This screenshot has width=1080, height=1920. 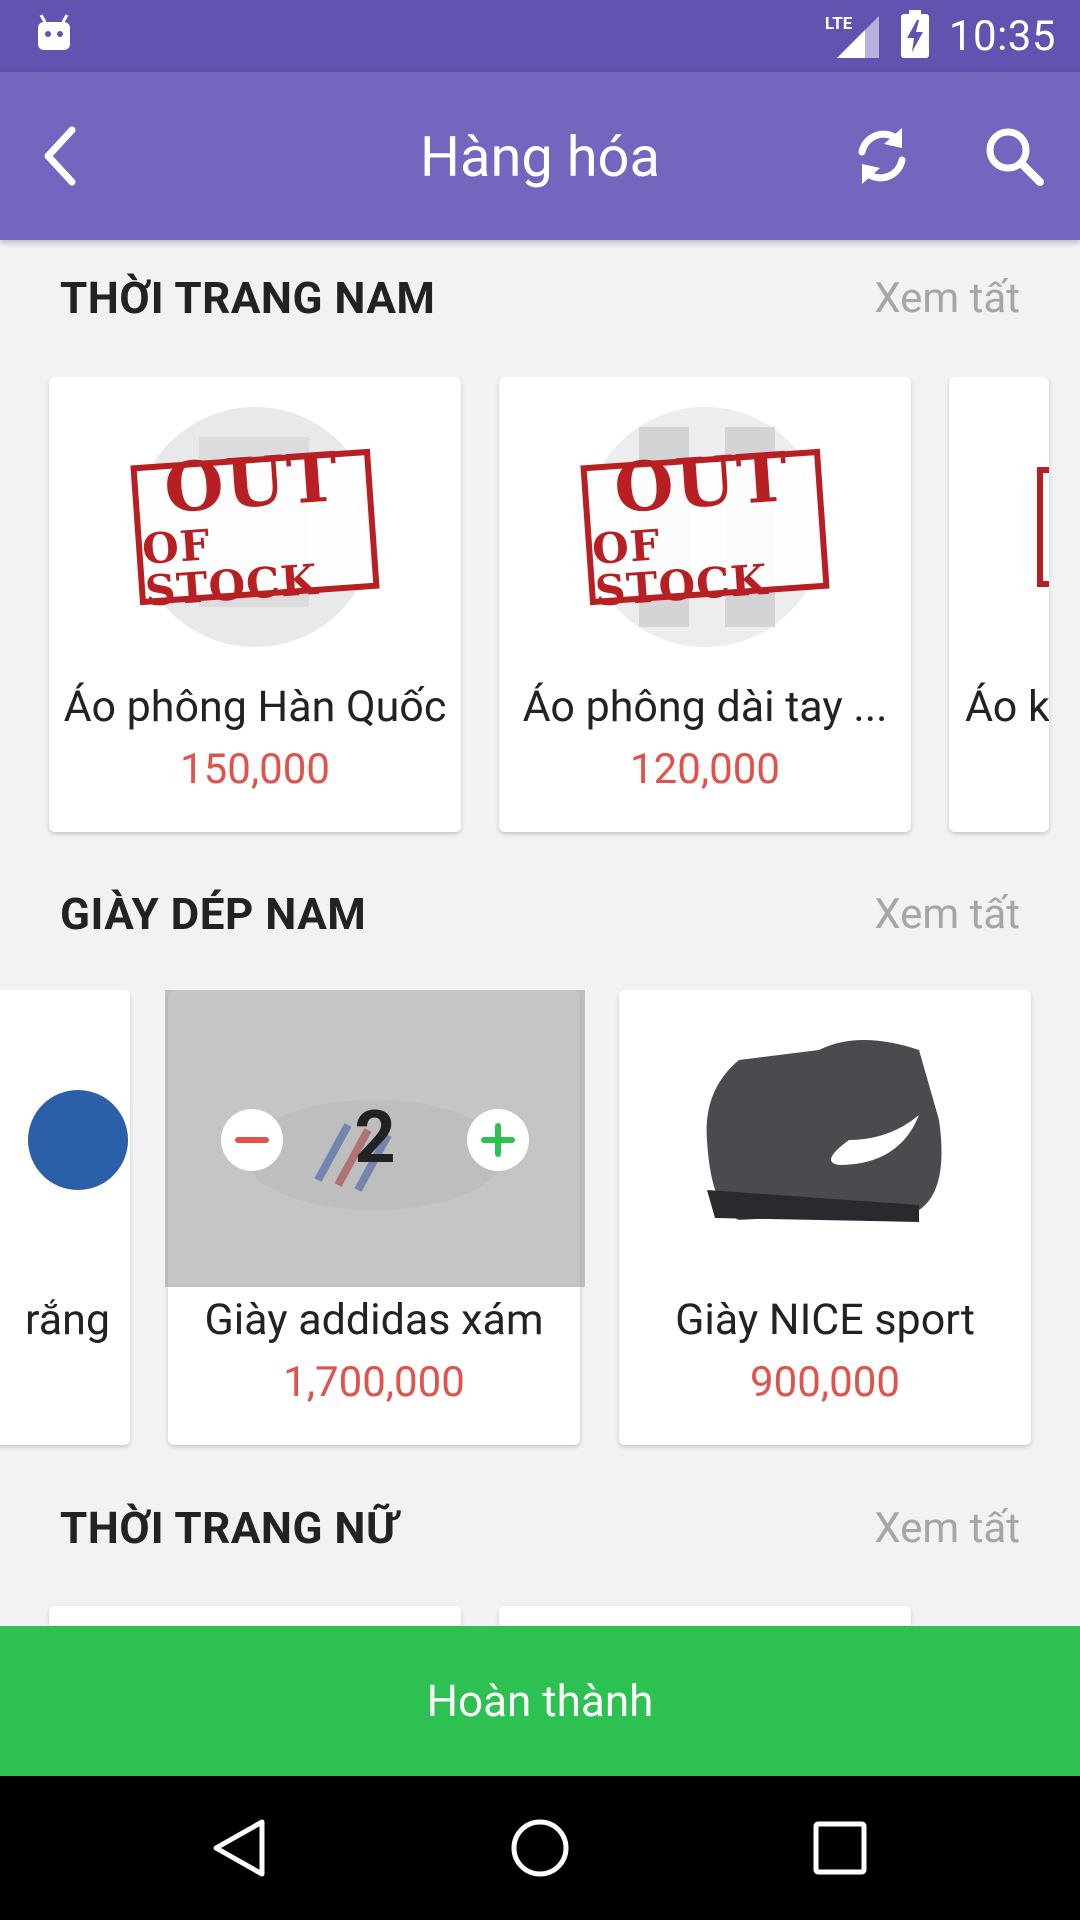 I want to click on plus-icon, so click(x=498, y=1140).